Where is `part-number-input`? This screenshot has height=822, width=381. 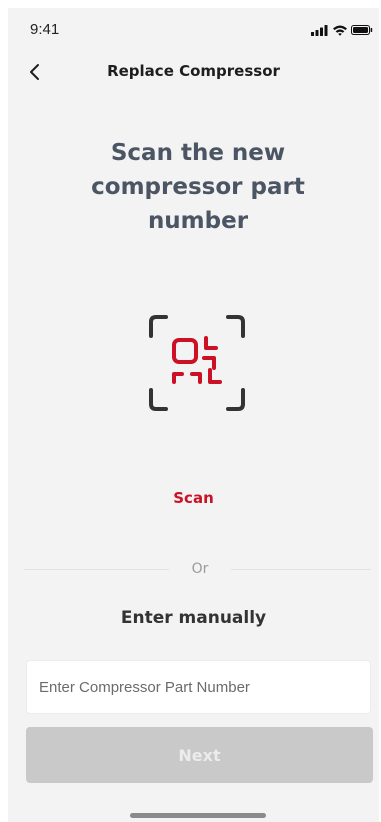 part-number-input is located at coordinates (198, 687).